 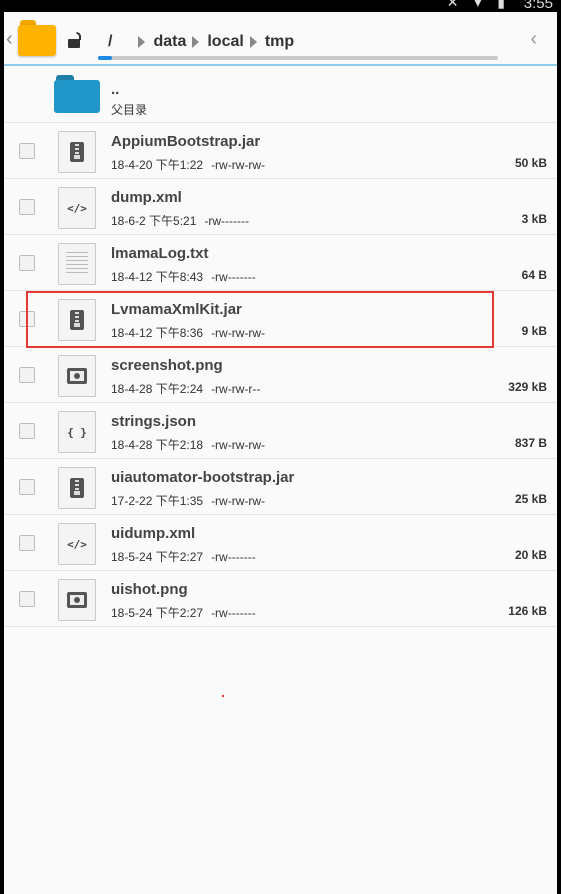 What do you see at coordinates (77, 40) in the screenshot?
I see `unlocked-icon` at bounding box center [77, 40].